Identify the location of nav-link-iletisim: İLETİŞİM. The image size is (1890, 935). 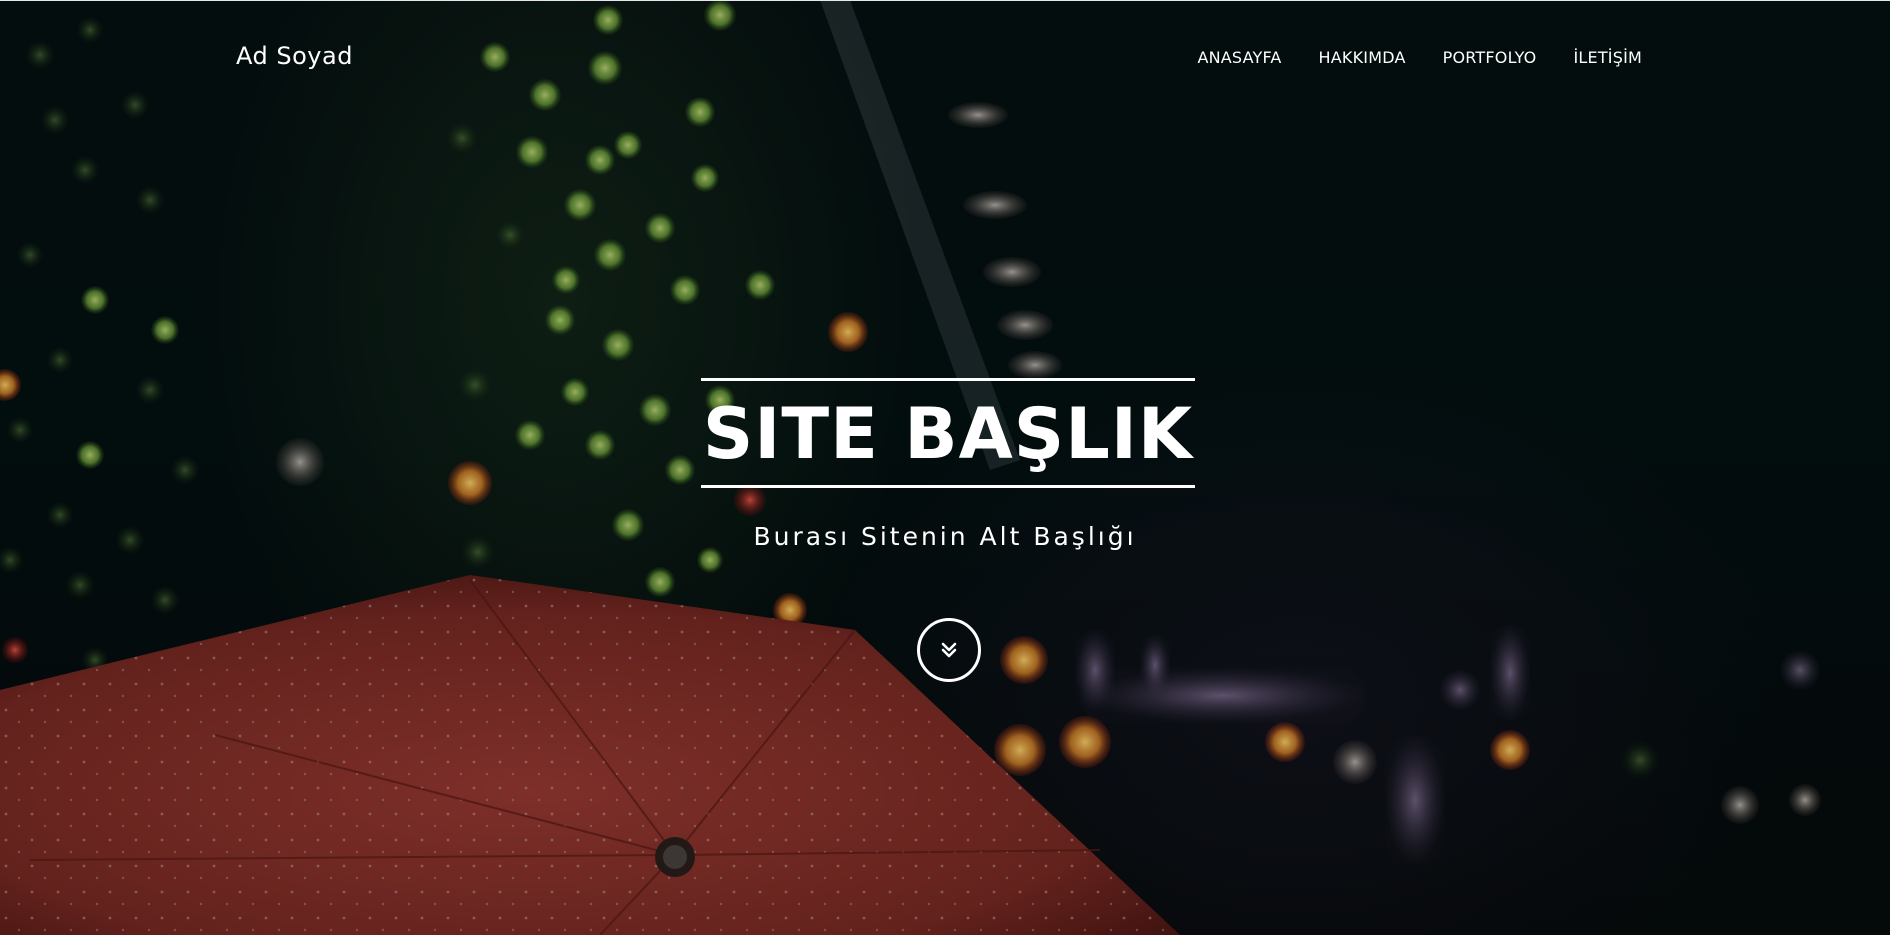
(1607, 57).